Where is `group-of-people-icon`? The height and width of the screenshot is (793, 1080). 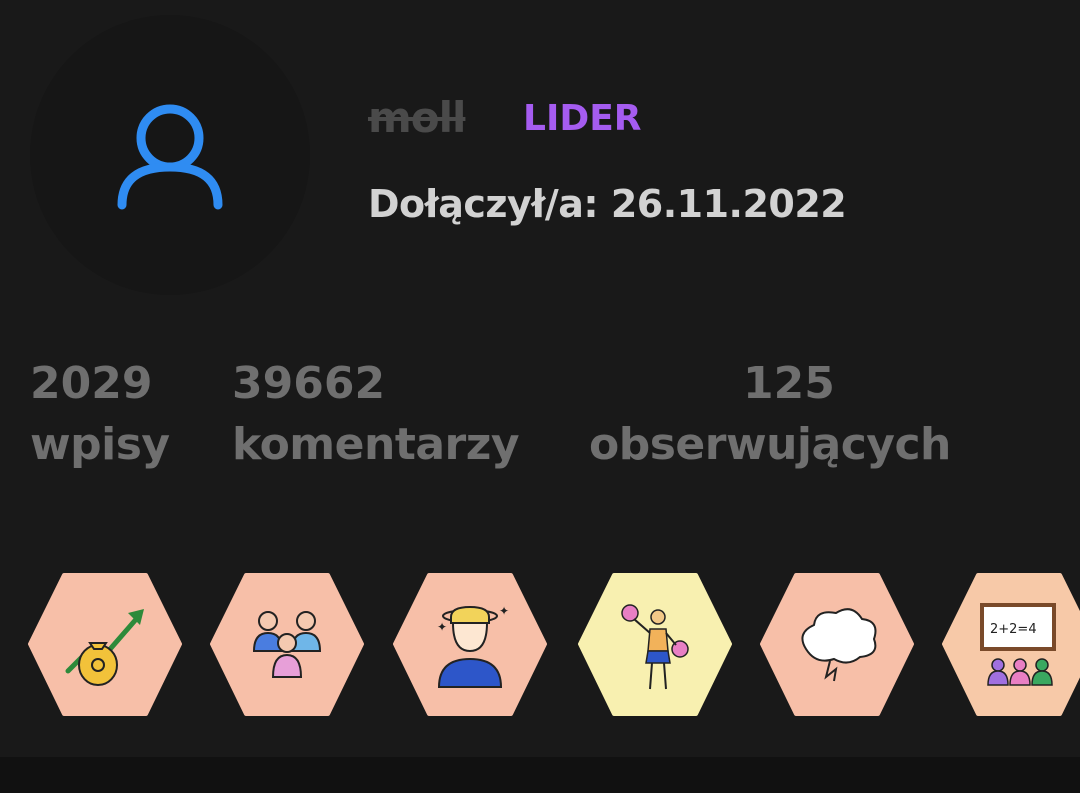
group-of-people-icon is located at coordinates (287, 644).